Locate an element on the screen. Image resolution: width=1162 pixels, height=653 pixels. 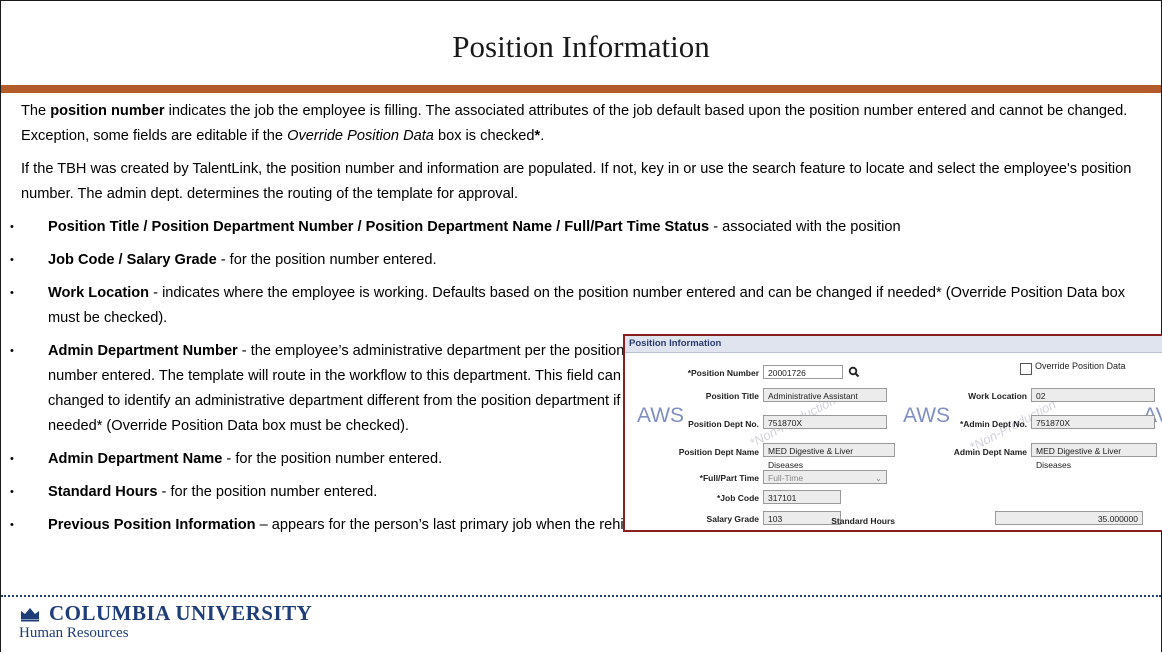
standard-hours-field: 35.000000 is located at coordinates (1069, 518).